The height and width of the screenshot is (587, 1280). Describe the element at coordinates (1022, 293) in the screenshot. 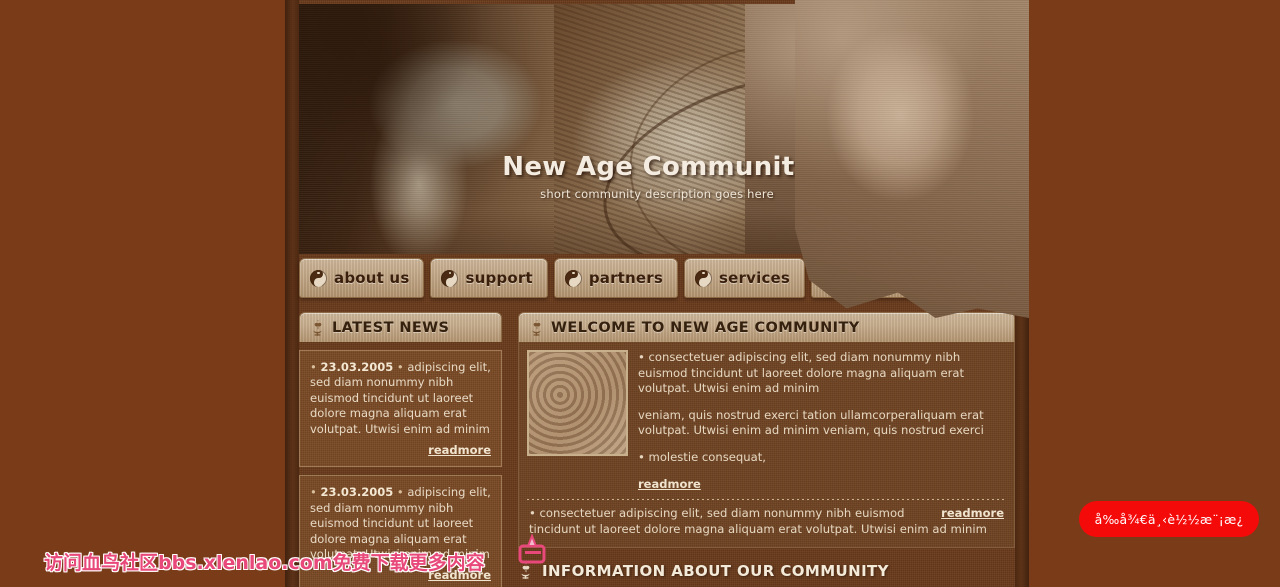

I see `page-right-edge` at that location.